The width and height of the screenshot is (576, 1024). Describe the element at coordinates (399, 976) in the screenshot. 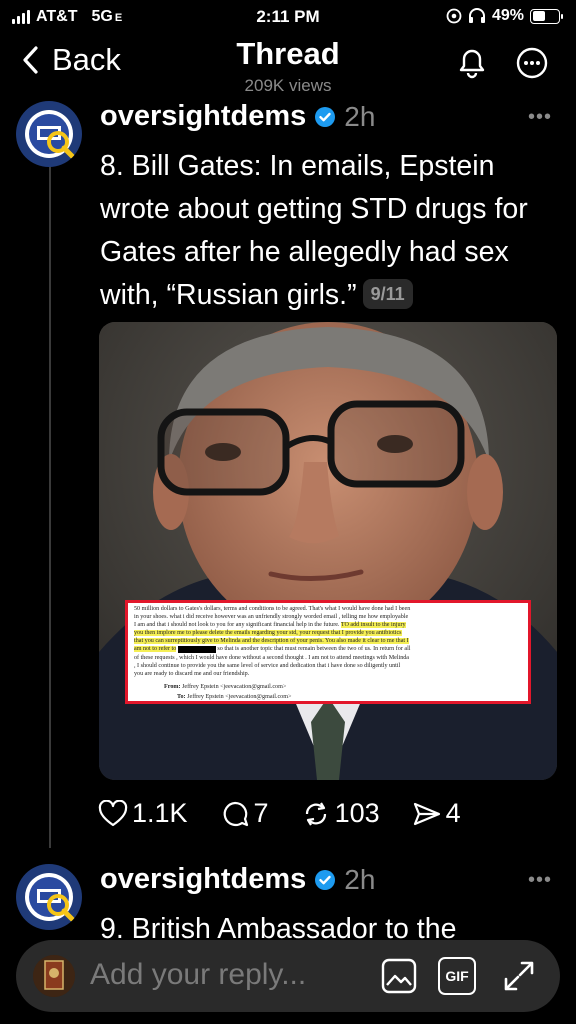

I see `image-icon` at that location.